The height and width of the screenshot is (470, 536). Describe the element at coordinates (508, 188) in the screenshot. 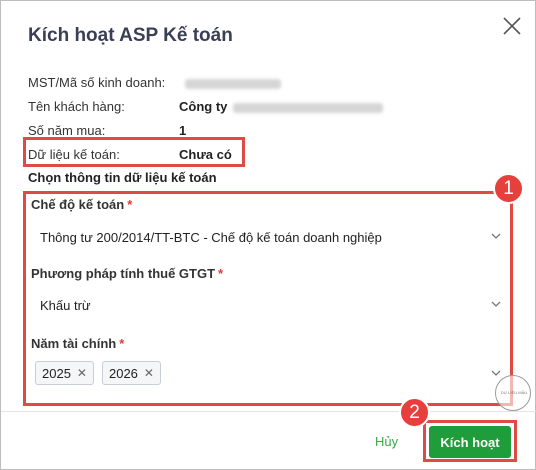

I see `step-badge-1: 1` at that location.